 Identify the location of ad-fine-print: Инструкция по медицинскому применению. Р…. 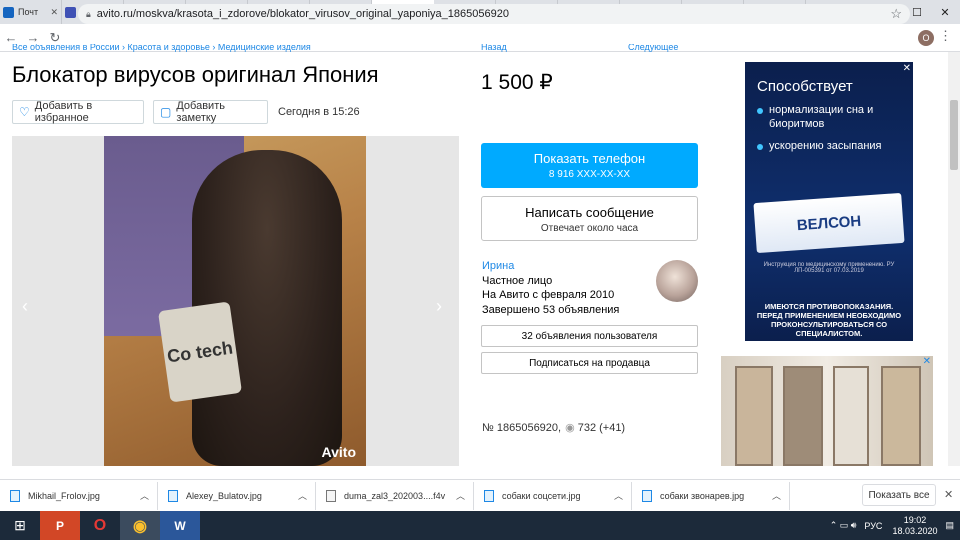
(829, 268).